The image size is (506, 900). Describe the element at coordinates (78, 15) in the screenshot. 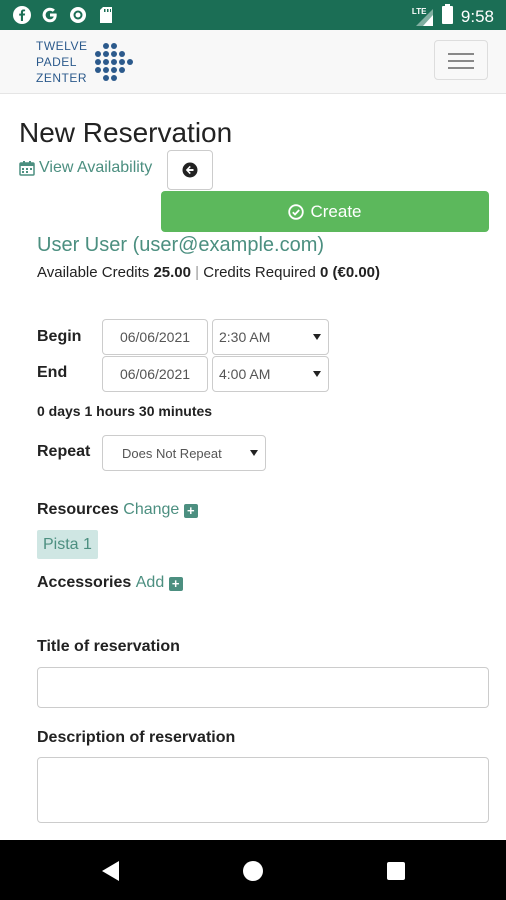

I see `record-icon` at that location.